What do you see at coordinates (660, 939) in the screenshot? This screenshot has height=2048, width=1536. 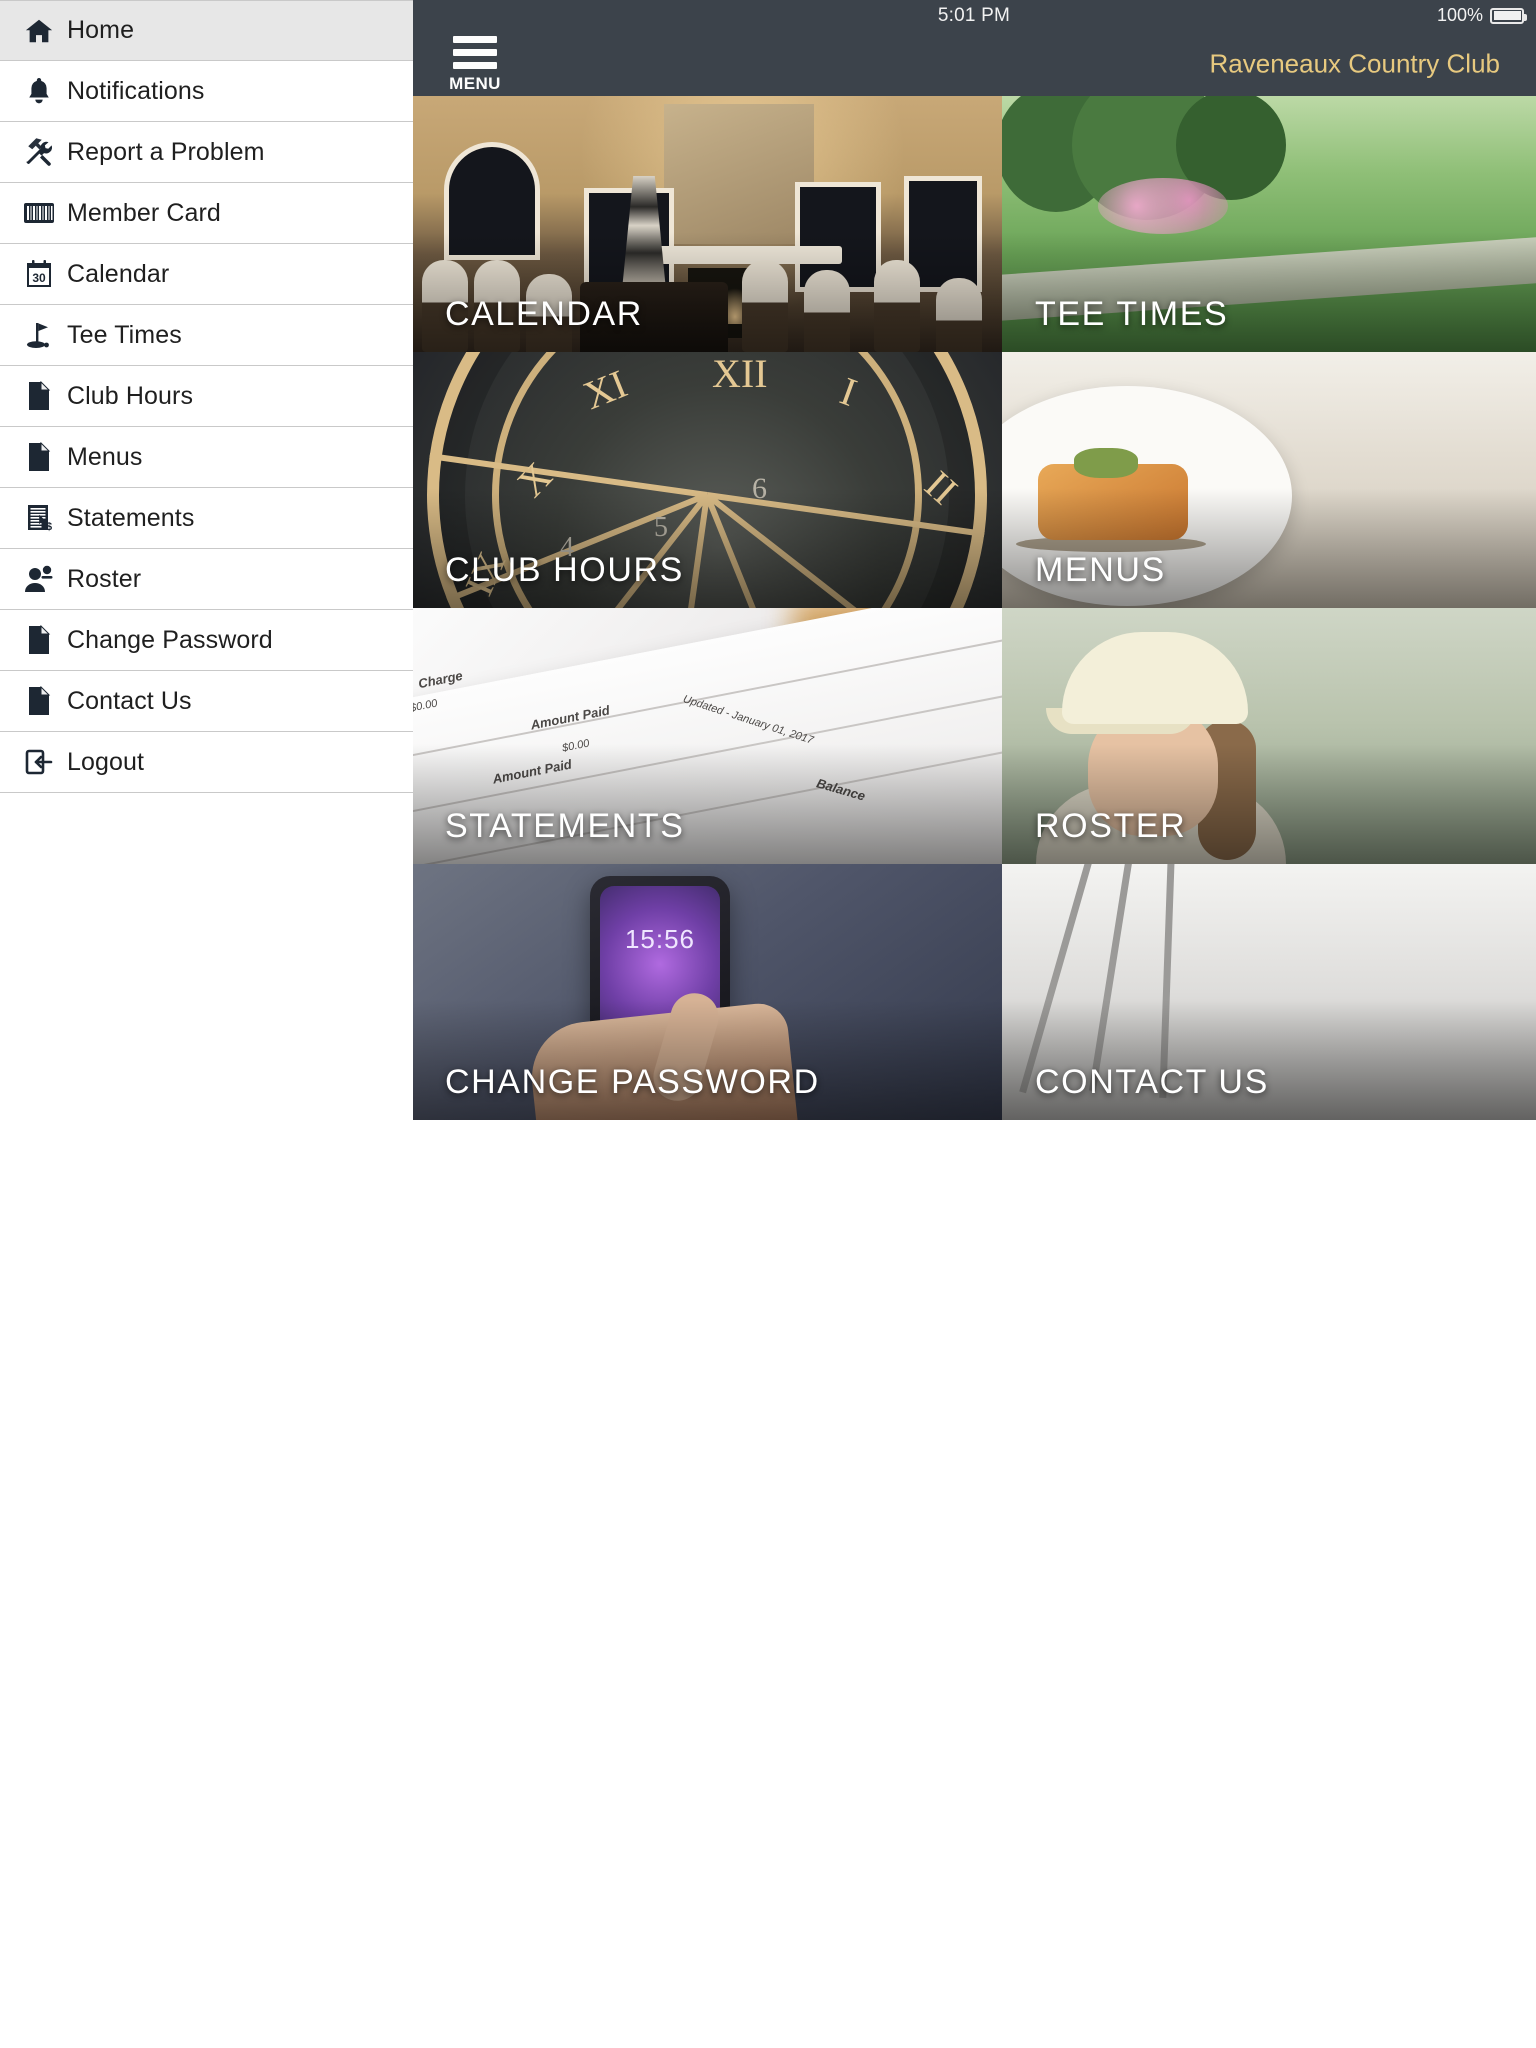 I see `phone-art-time: 15:56` at bounding box center [660, 939].